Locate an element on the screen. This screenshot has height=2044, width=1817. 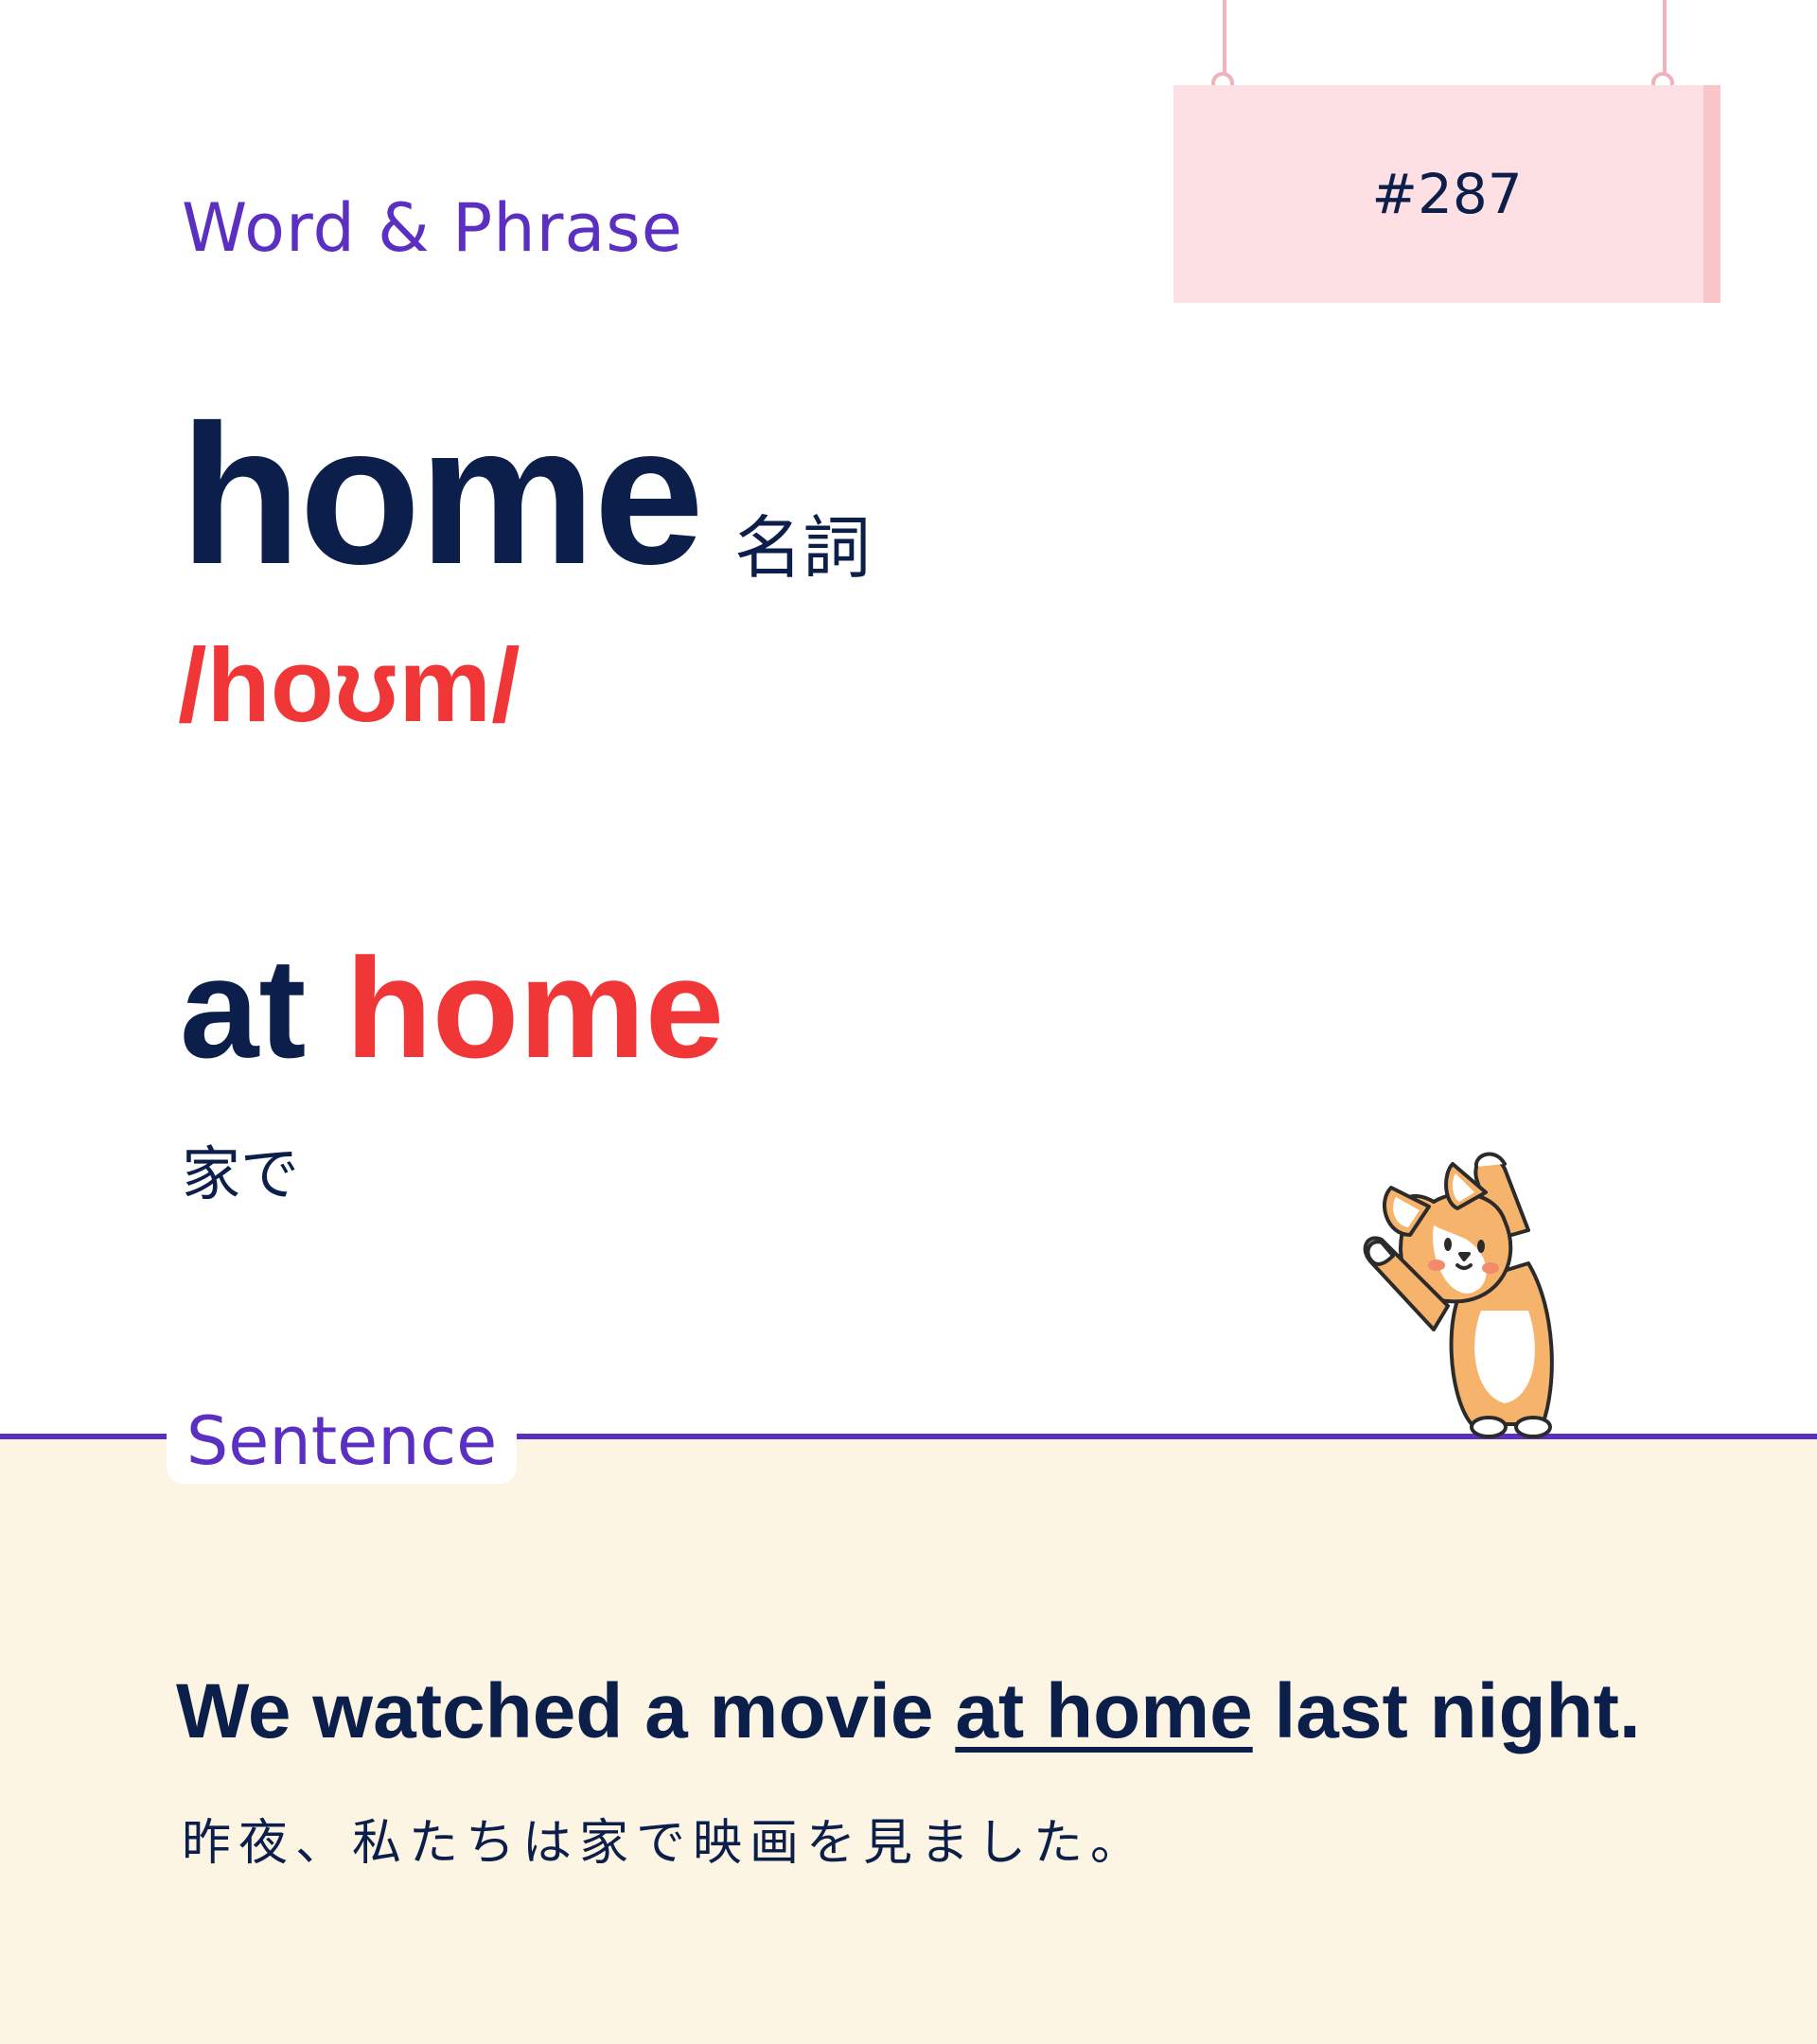
phrase: at home is located at coordinates (452, 1008).